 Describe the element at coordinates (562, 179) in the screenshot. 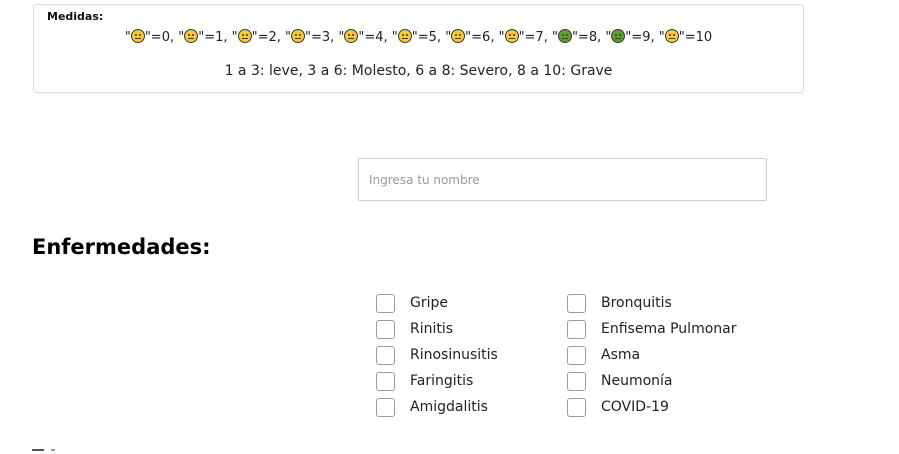

I see `name-input` at that location.